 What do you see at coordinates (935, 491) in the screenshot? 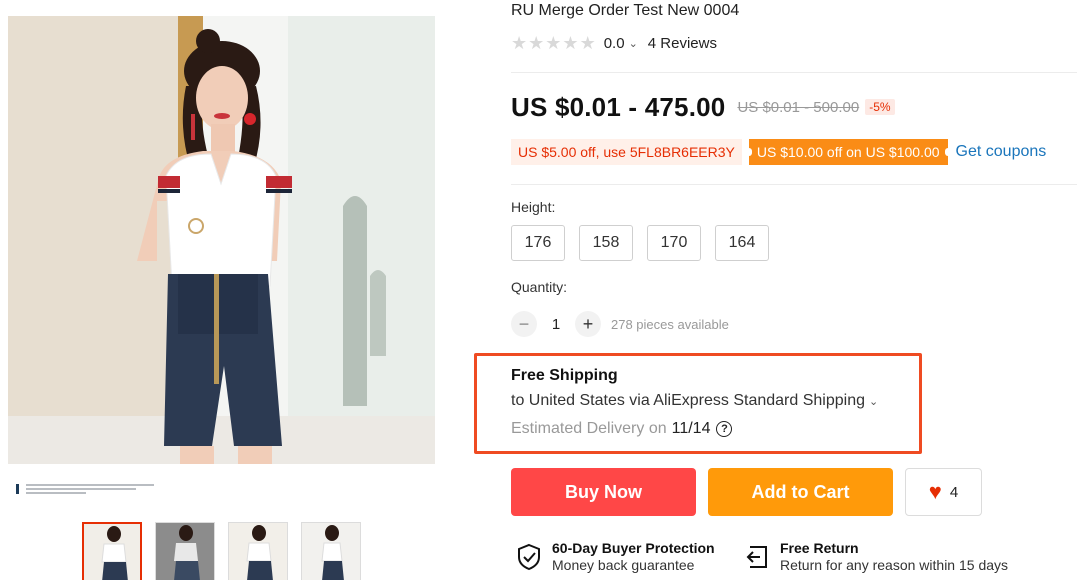
I see `heart-icon: ♥` at bounding box center [935, 491].